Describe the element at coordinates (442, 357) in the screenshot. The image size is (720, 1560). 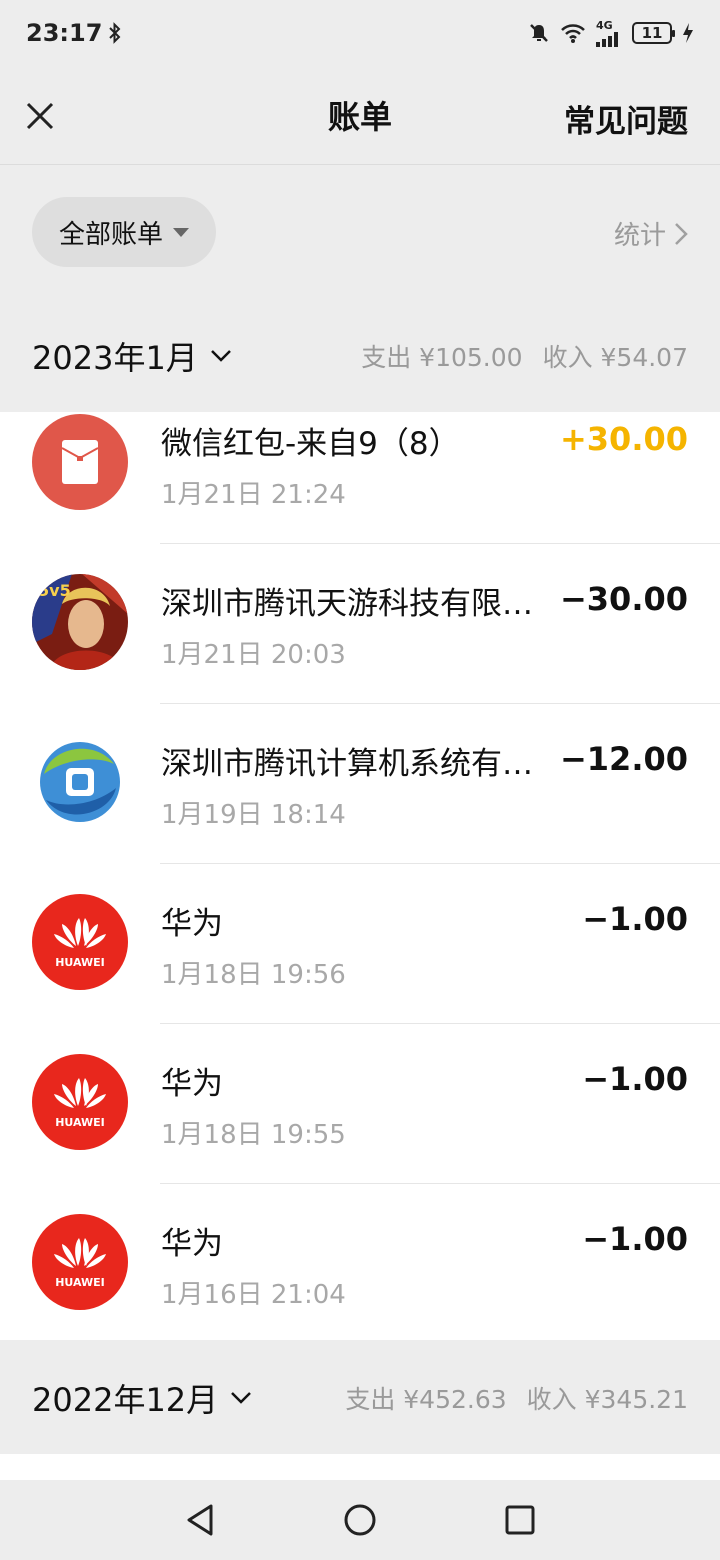
I see `month-expense: 支出 ¥105.00` at that location.